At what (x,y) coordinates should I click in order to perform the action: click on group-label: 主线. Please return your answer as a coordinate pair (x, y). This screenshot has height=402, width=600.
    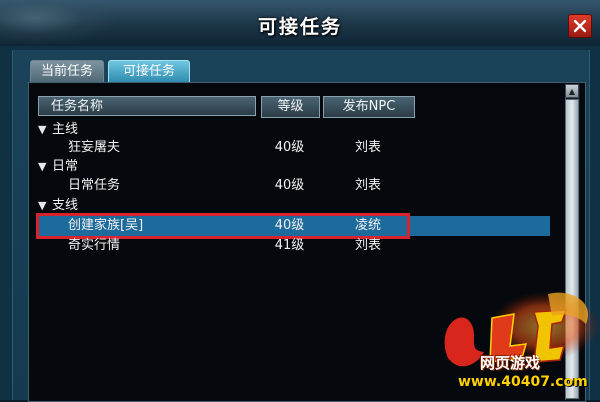
    Looking at the image, I should click on (65, 129).